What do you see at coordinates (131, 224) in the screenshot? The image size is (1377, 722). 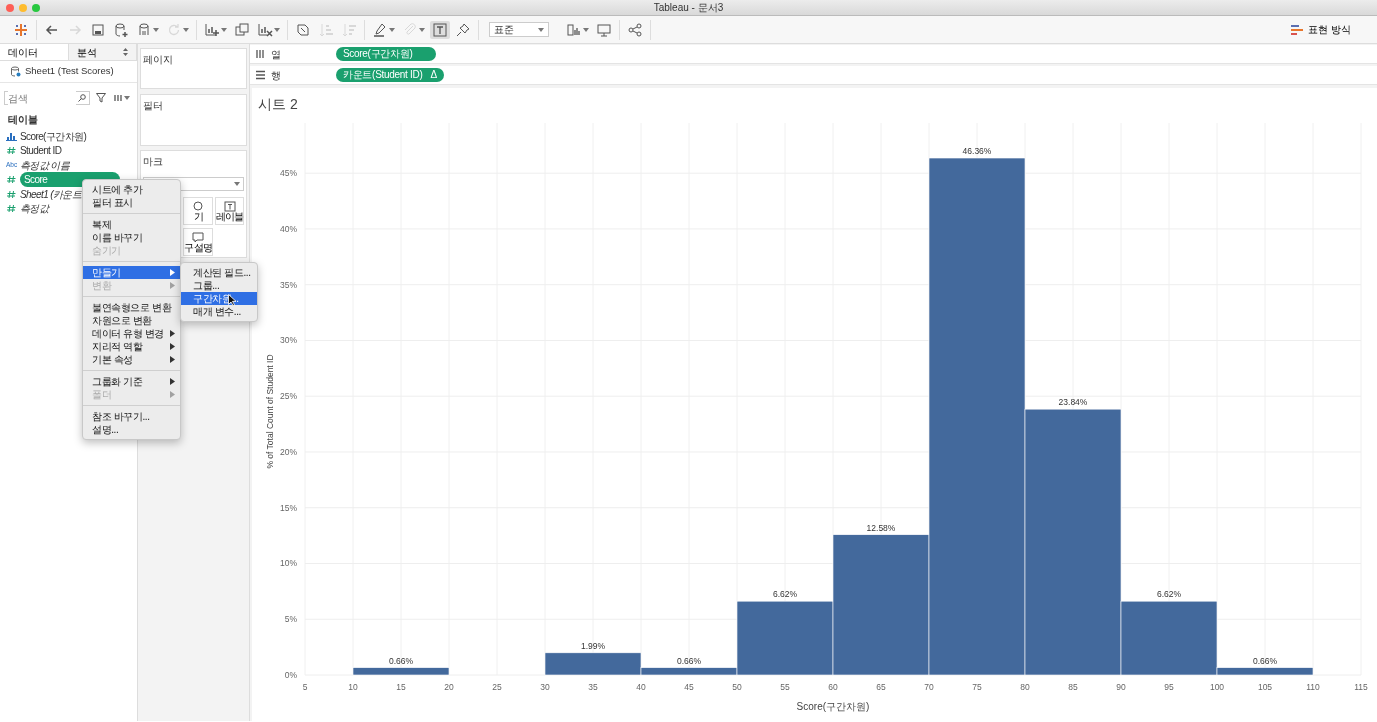 I see `menu-item: 복제` at bounding box center [131, 224].